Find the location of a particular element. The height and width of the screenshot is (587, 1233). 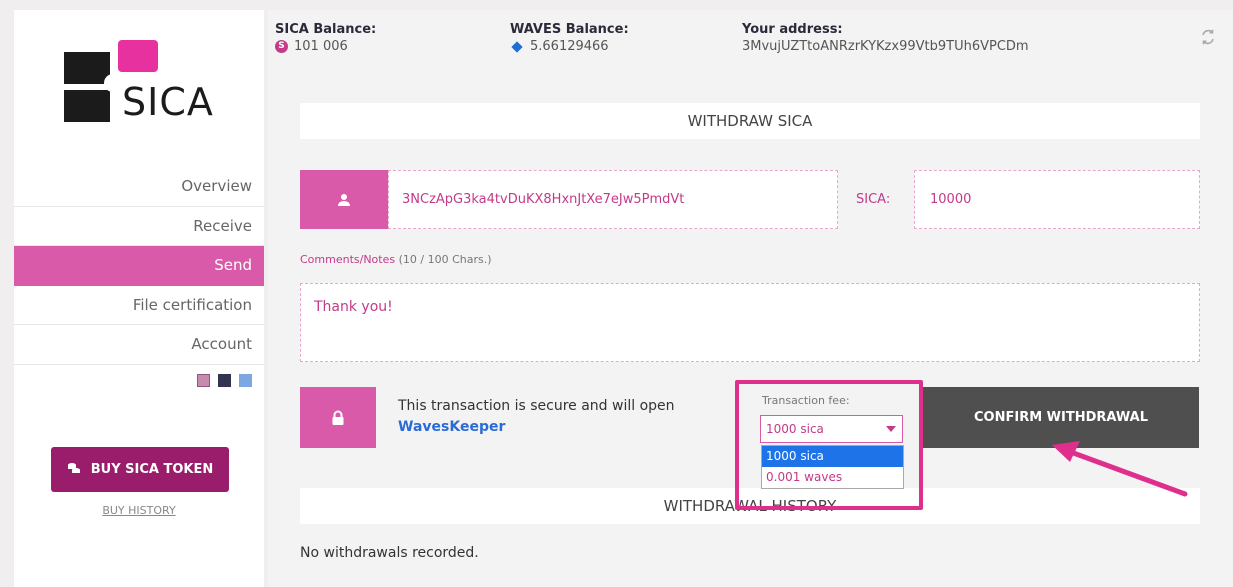

buy-sica-token-button: BUY SICA TOKEN is located at coordinates (140, 469).